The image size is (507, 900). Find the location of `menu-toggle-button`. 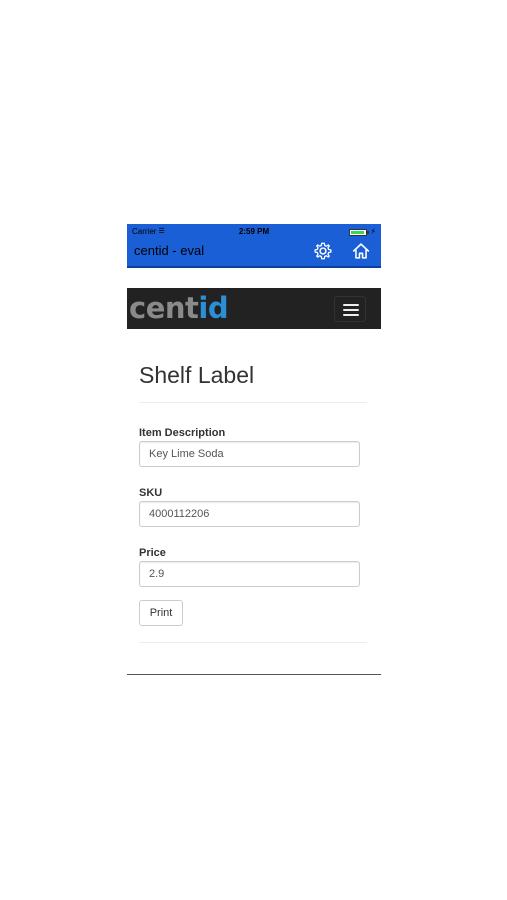

menu-toggle-button is located at coordinates (350, 309).